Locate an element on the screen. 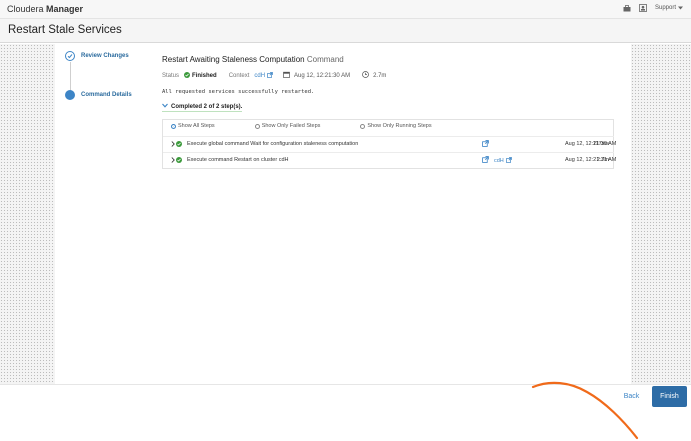 The width and height of the screenshot is (691, 441). status-badge: Finished is located at coordinates (200, 75).